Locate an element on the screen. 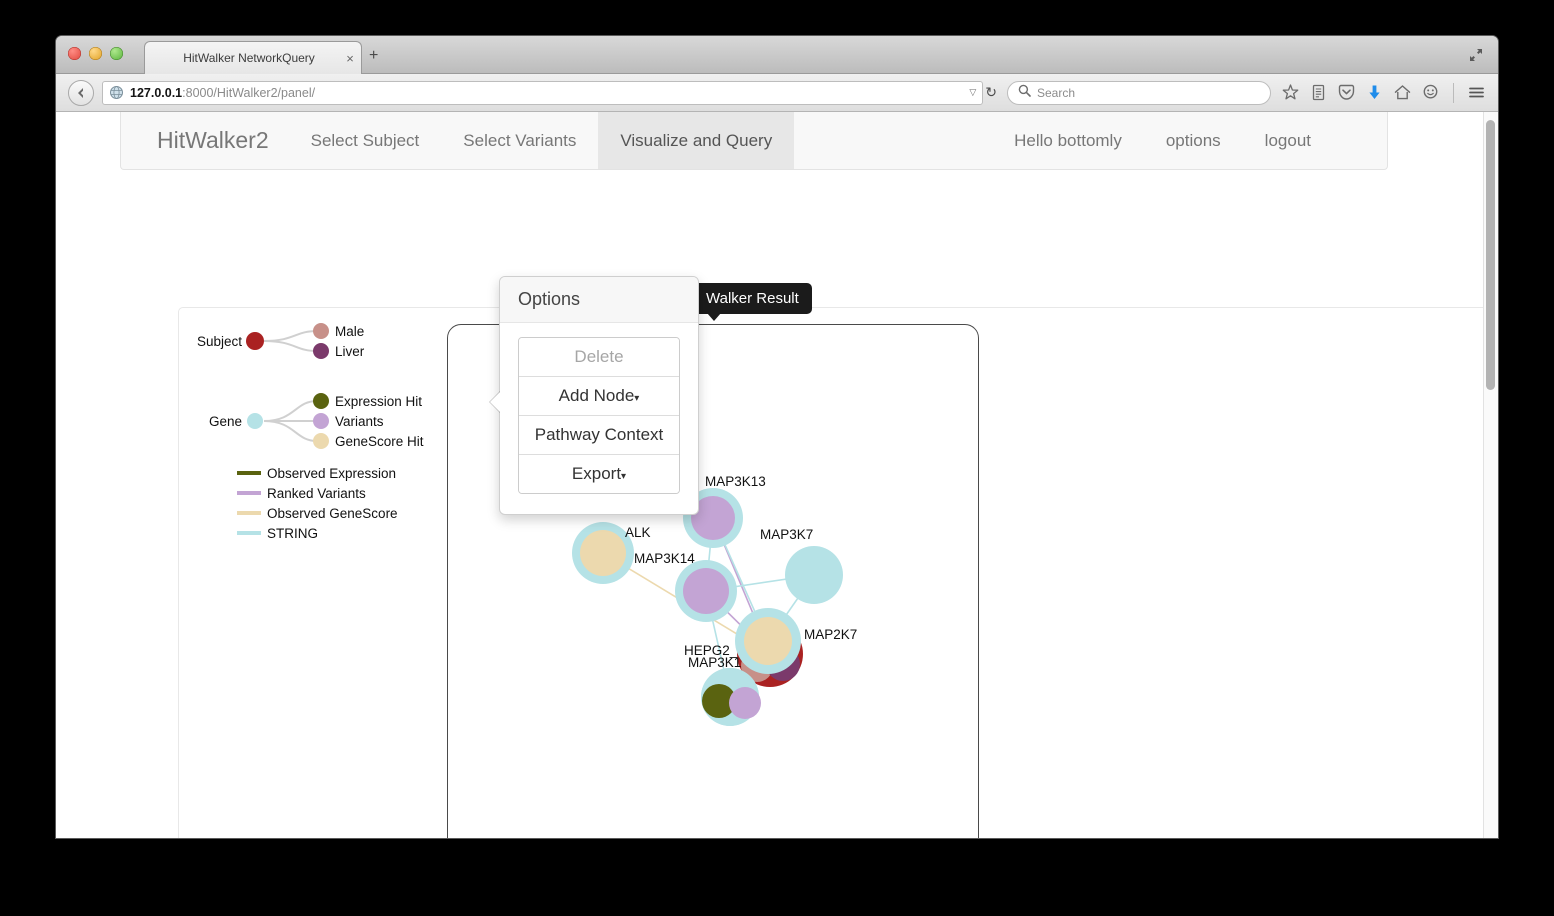  nav-link-visualize-and-query: Visualize and Query is located at coordinates (696, 140).